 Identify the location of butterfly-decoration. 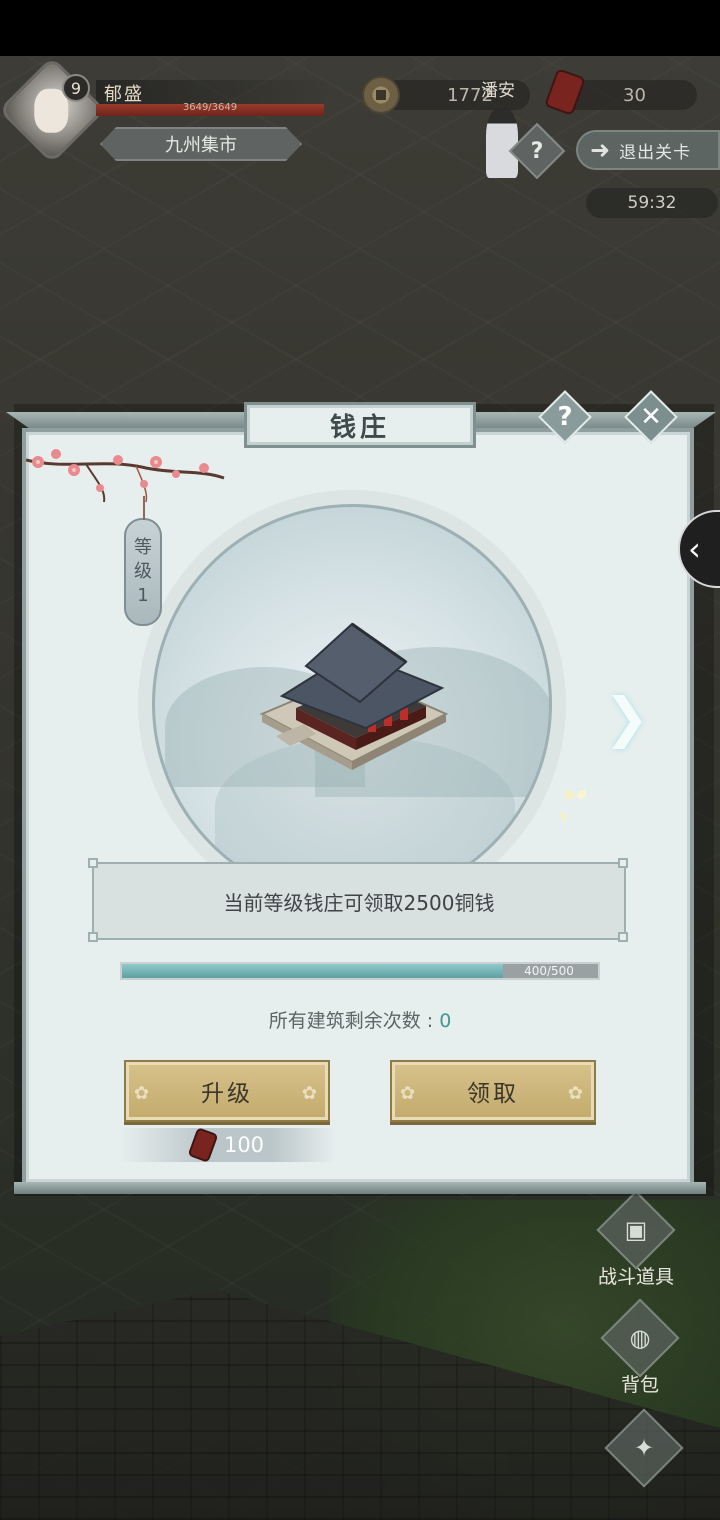
(573, 805).